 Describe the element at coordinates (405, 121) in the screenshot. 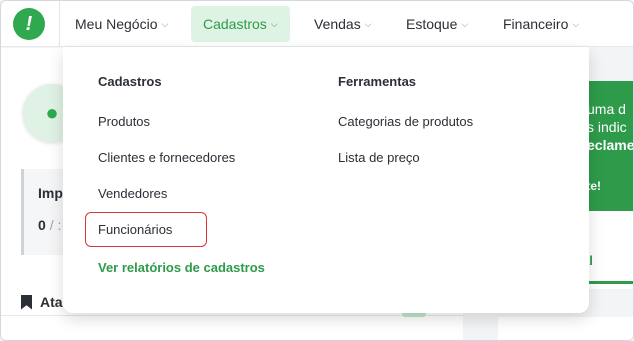

I see `menu-item-categorias-produtos: Categorias de produtos` at that location.